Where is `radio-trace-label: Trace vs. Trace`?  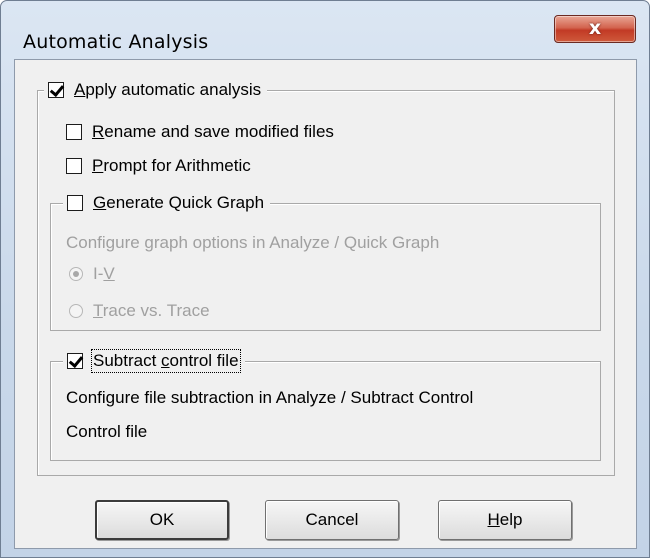 radio-trace-label: Trace vs. Trace is located at coordinates (151, 310).